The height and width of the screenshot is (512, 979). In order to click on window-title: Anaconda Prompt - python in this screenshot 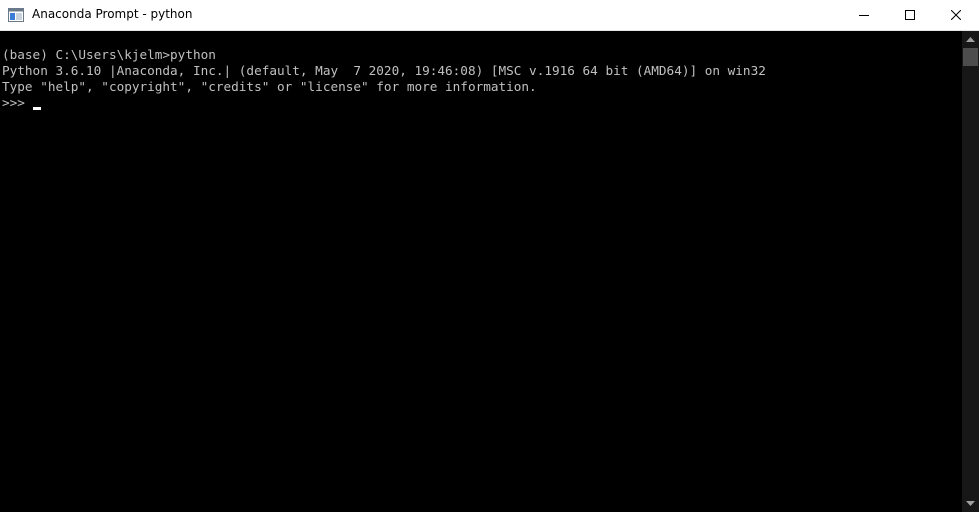, I will do `click(112, 14)`.